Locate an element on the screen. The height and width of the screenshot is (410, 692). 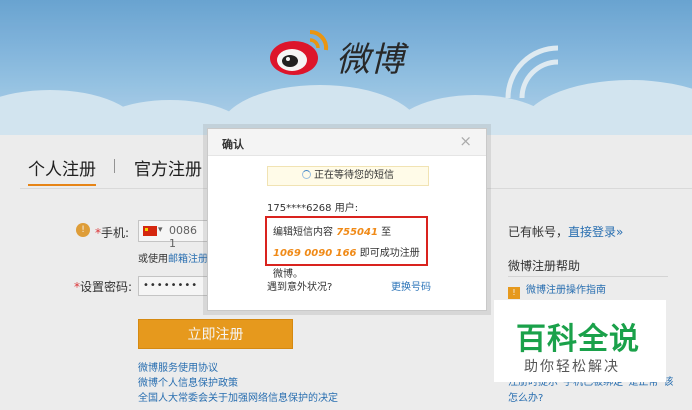
watermark: 百科全说 助你轻松解决 is located at coordinates (580, 341).